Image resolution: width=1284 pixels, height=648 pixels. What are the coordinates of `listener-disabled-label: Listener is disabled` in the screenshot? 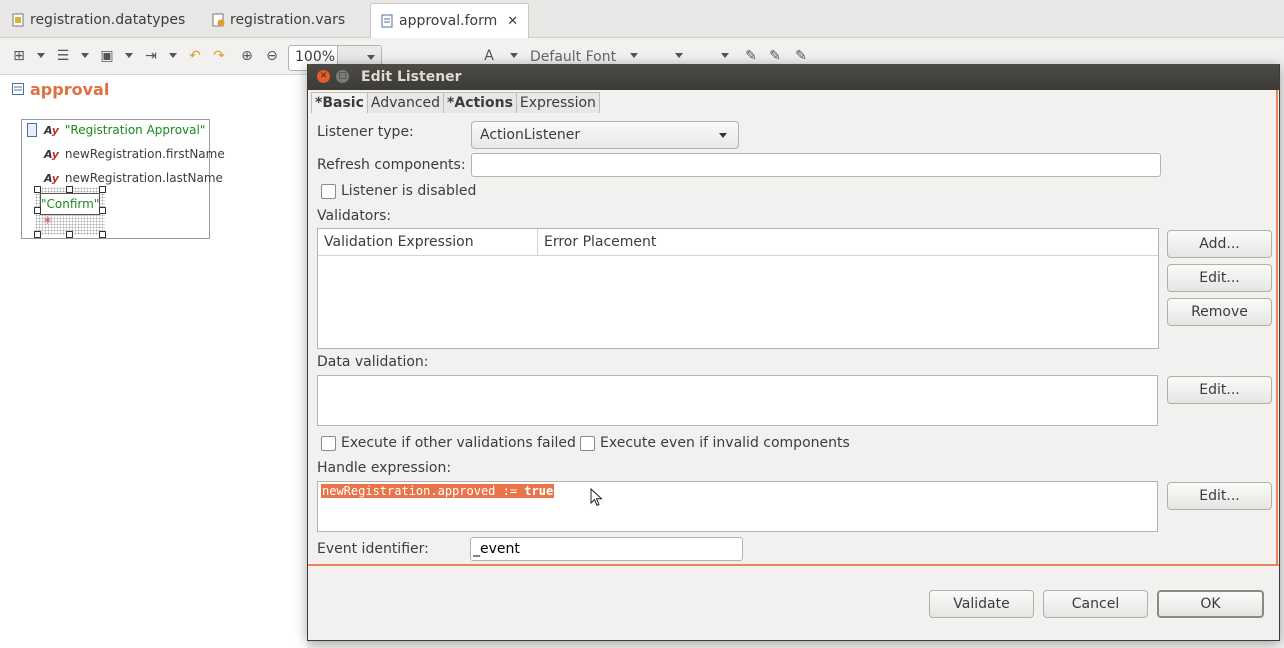 It's located at (409, 191).